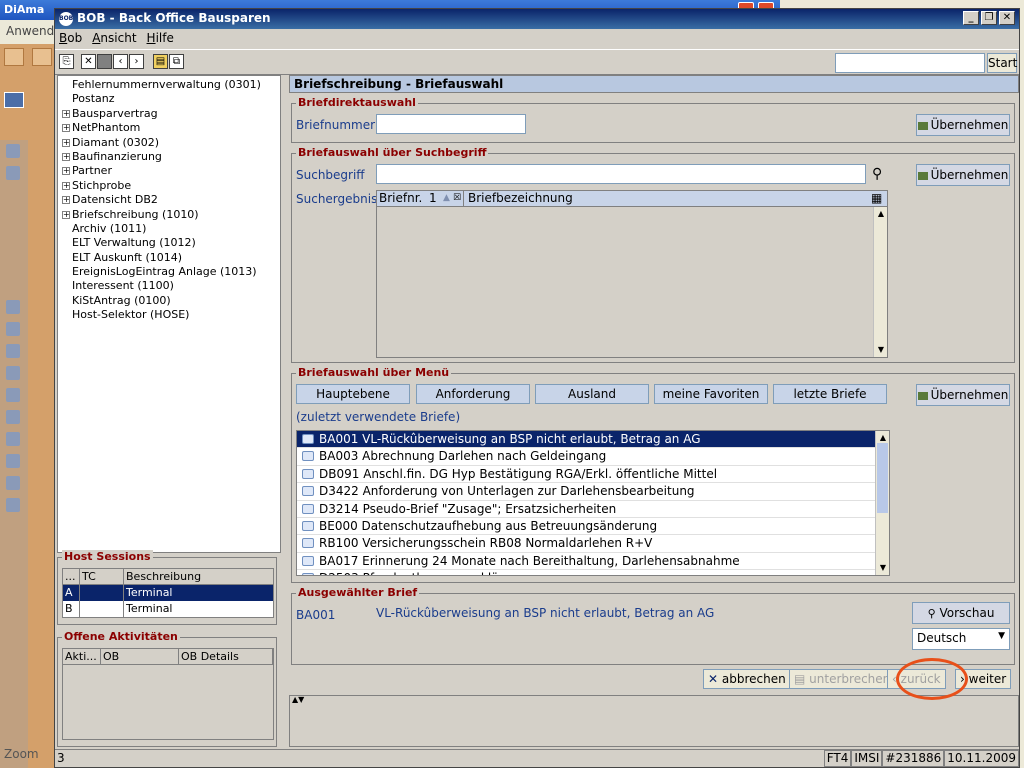  What do you see at coordinates (31, 32) in the screenshot?
I see `background-menu: Anwendu` at bounding box center [31, 32].